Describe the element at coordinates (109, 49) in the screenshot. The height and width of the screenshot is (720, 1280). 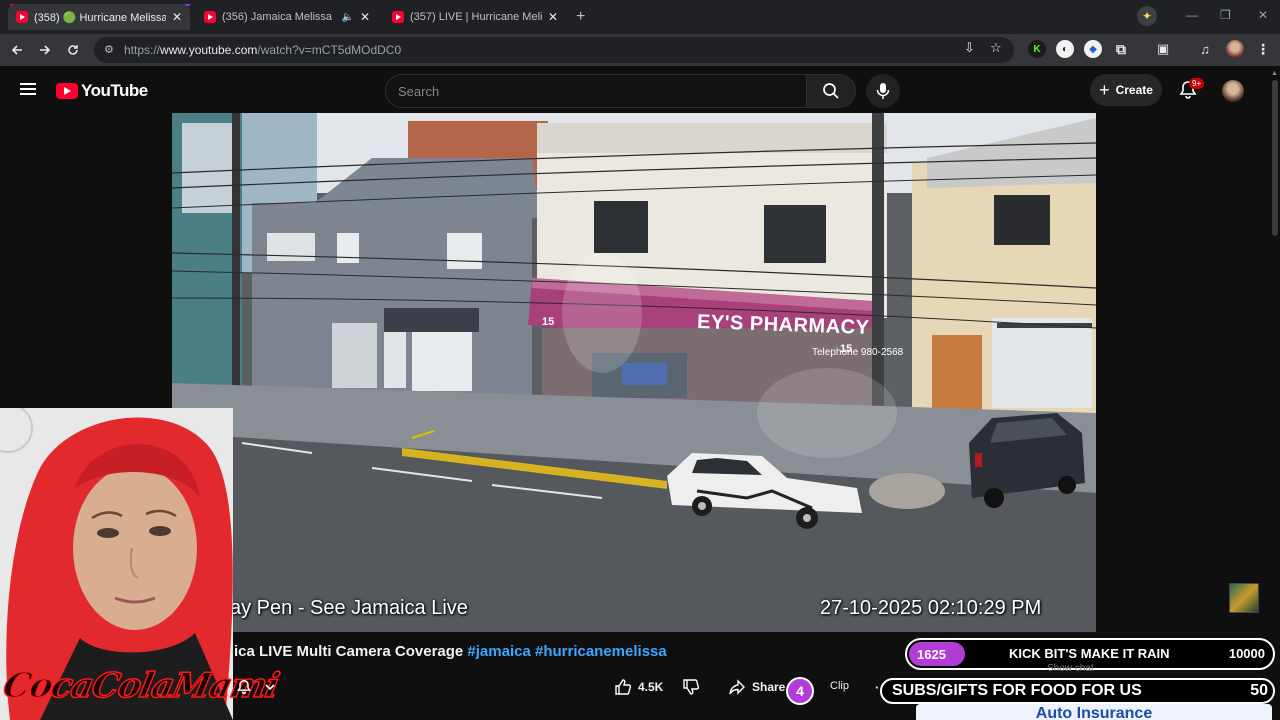
I see `site-info-icon: ⚙` at that location.